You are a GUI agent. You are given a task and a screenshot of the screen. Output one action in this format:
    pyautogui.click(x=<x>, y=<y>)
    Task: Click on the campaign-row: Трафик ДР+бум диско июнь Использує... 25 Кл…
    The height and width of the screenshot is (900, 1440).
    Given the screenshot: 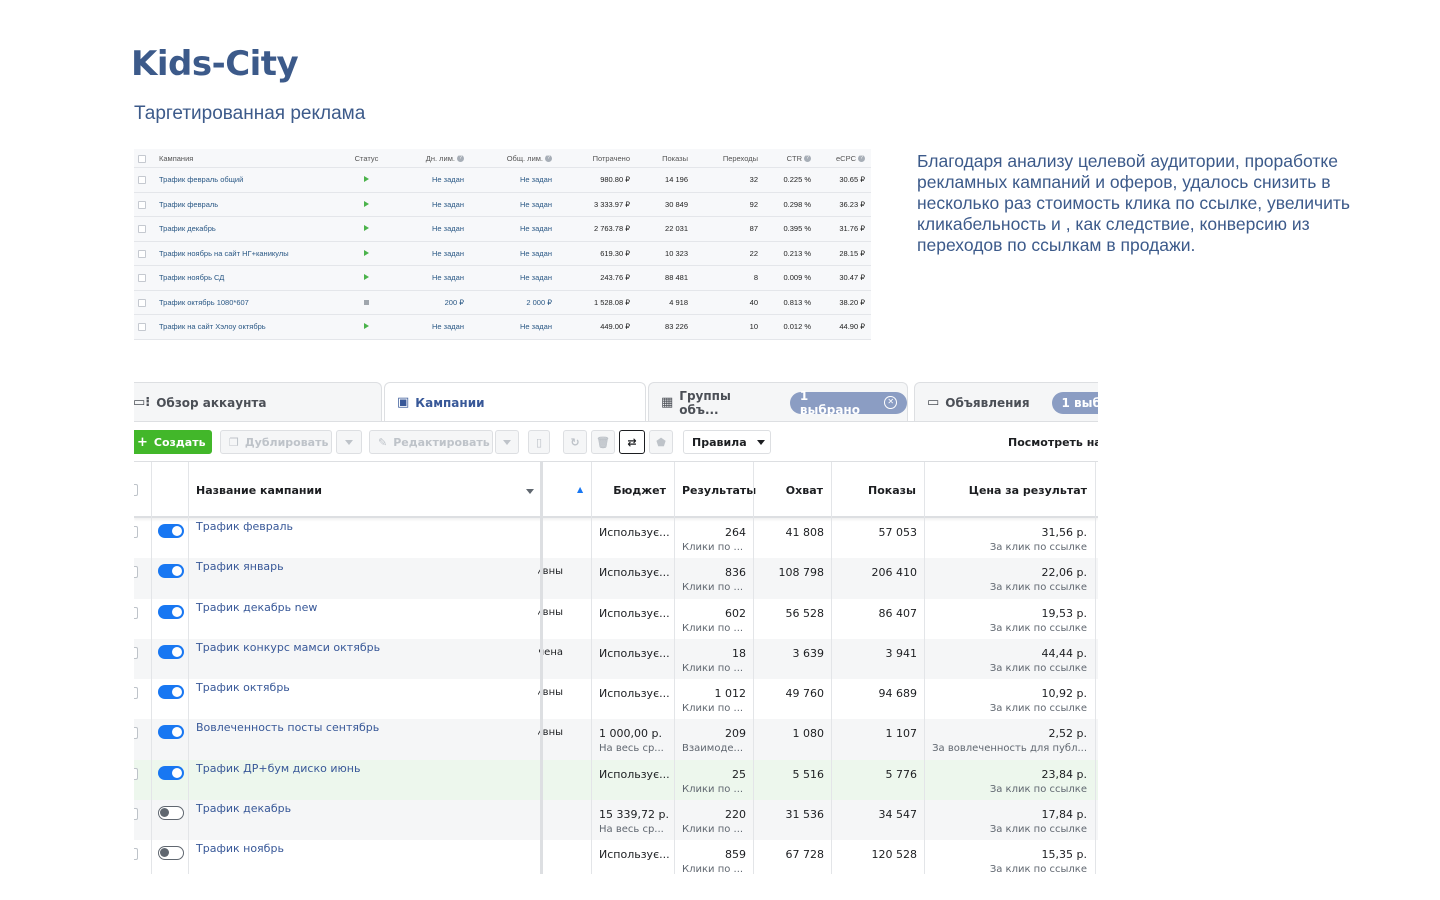 What is the action you would take?
    pyautogui.click(x=616, y=780)
    